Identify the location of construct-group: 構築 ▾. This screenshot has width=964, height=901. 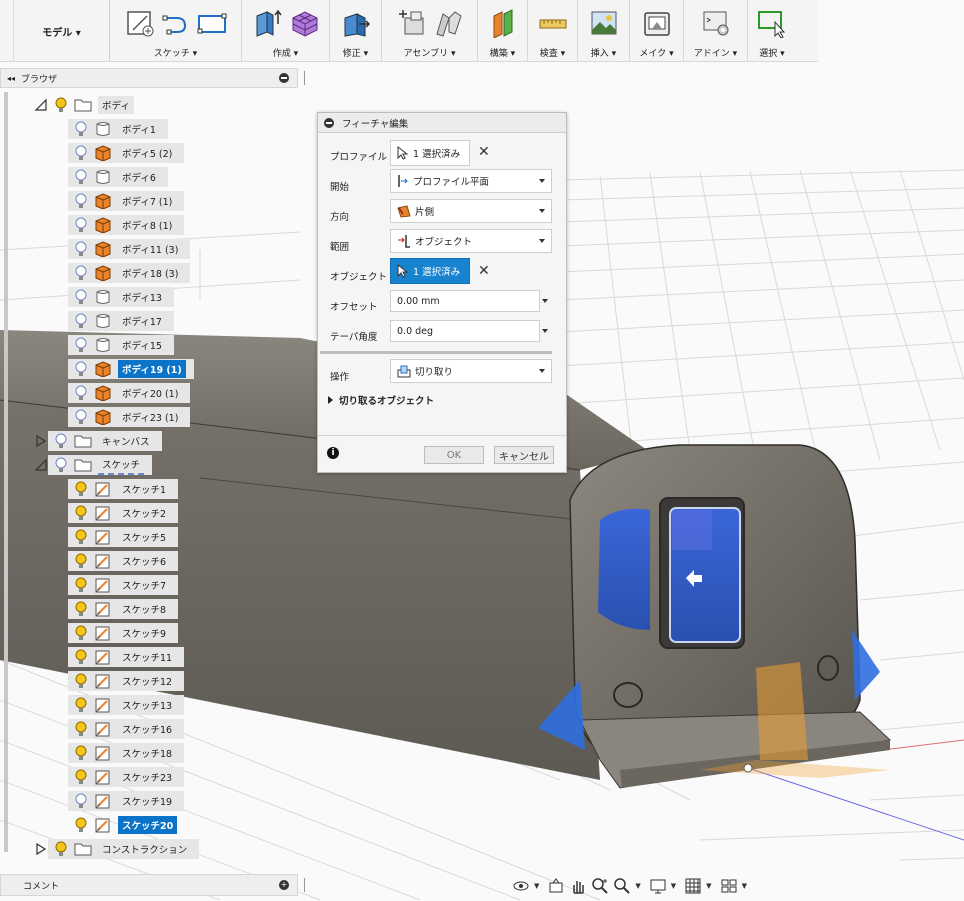
(503, 31).